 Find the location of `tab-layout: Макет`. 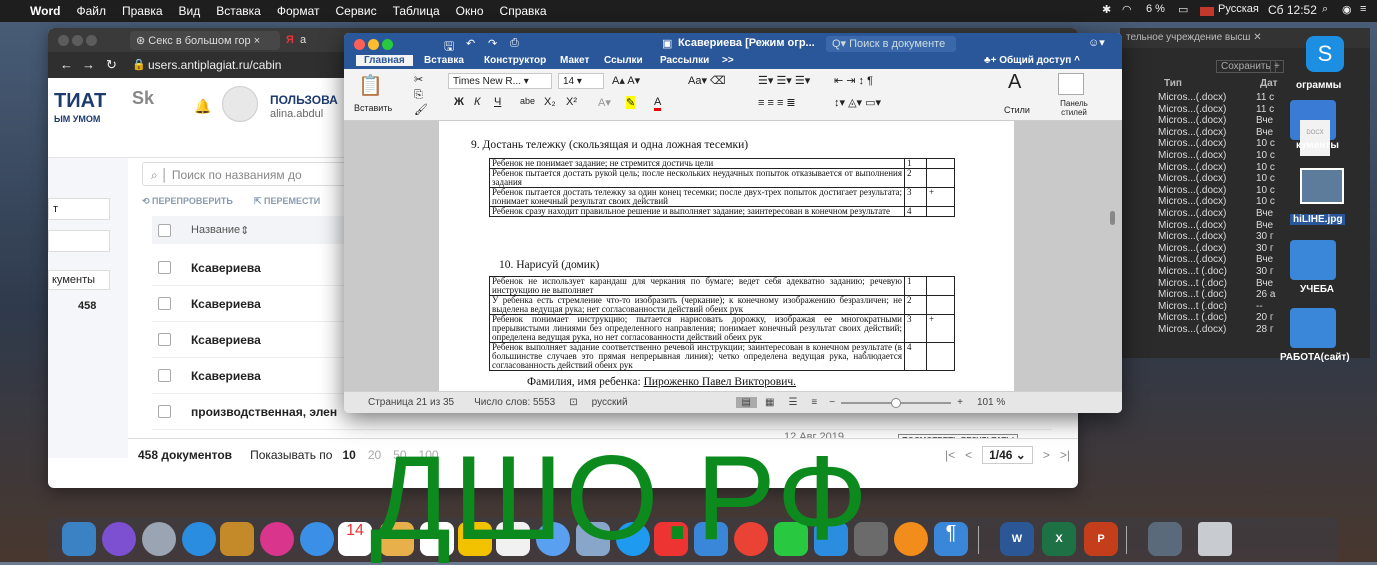

tab-layout: Макет is located at coordinates (574, 60).